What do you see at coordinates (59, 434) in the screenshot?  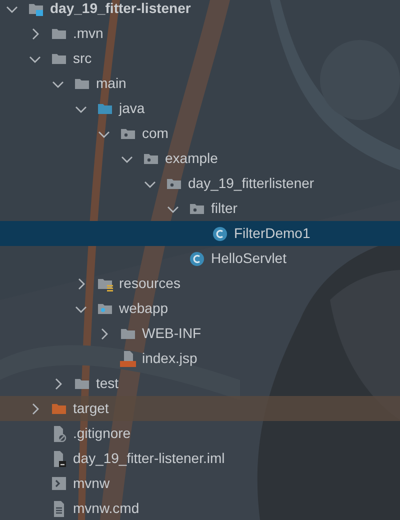 I see `ignored-file-icon` at bounding box center [59, 434].